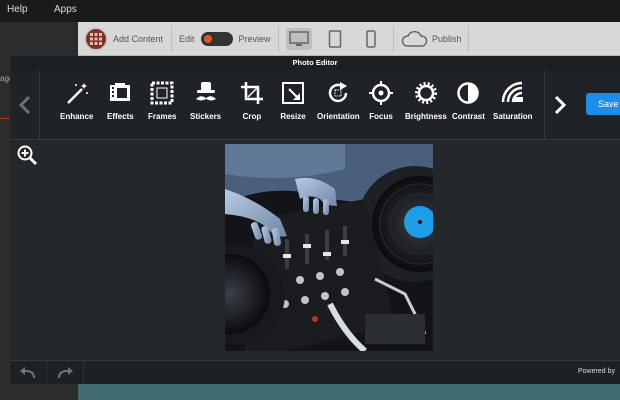 The image size is (620, 400). What do you see at coordinates (414, 38) in the screenshot?
I see `cloud-icon` at bounding box center [414, 38].